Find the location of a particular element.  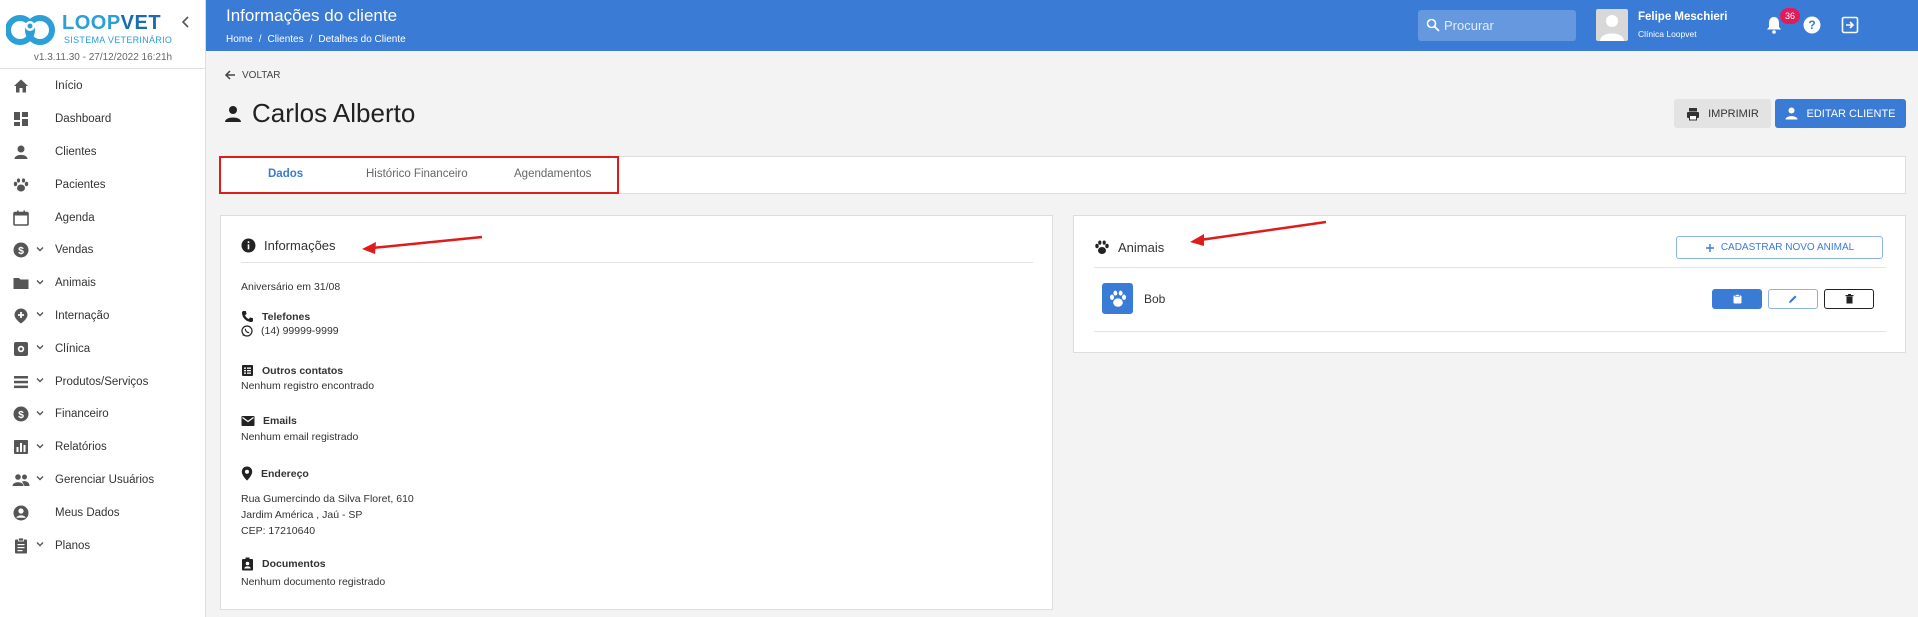

delete-animal-button is located at coordinates (1849, 299).